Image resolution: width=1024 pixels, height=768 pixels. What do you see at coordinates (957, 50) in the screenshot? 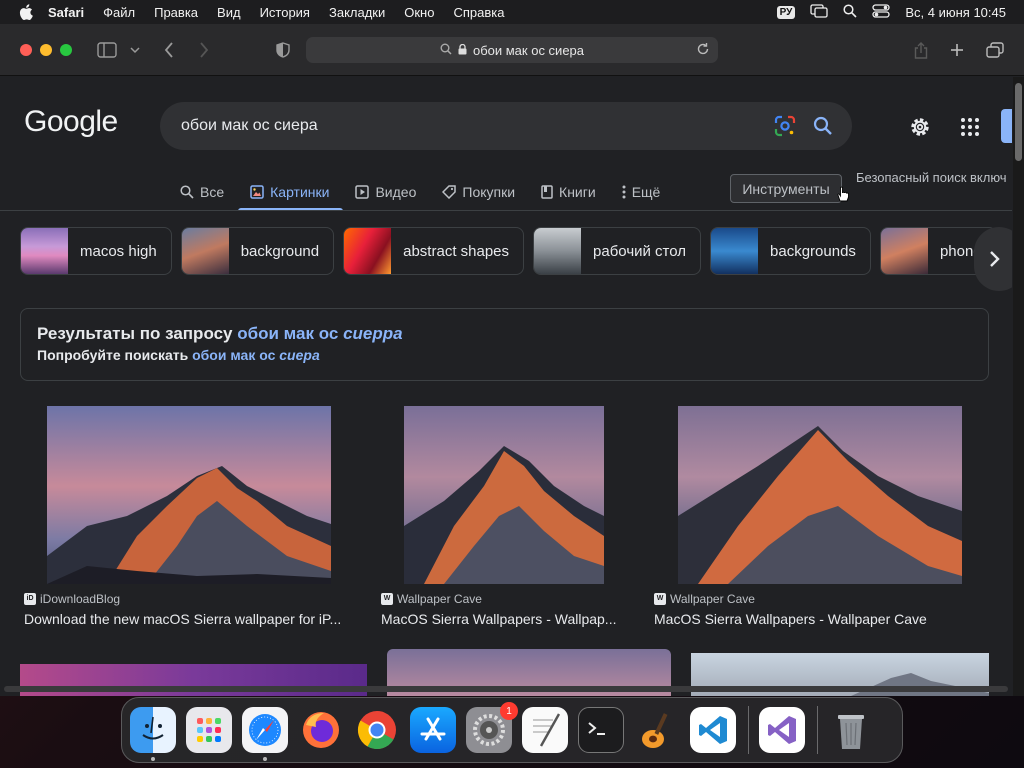
I see `new-tab-icon` at bounding box center [957, 50].